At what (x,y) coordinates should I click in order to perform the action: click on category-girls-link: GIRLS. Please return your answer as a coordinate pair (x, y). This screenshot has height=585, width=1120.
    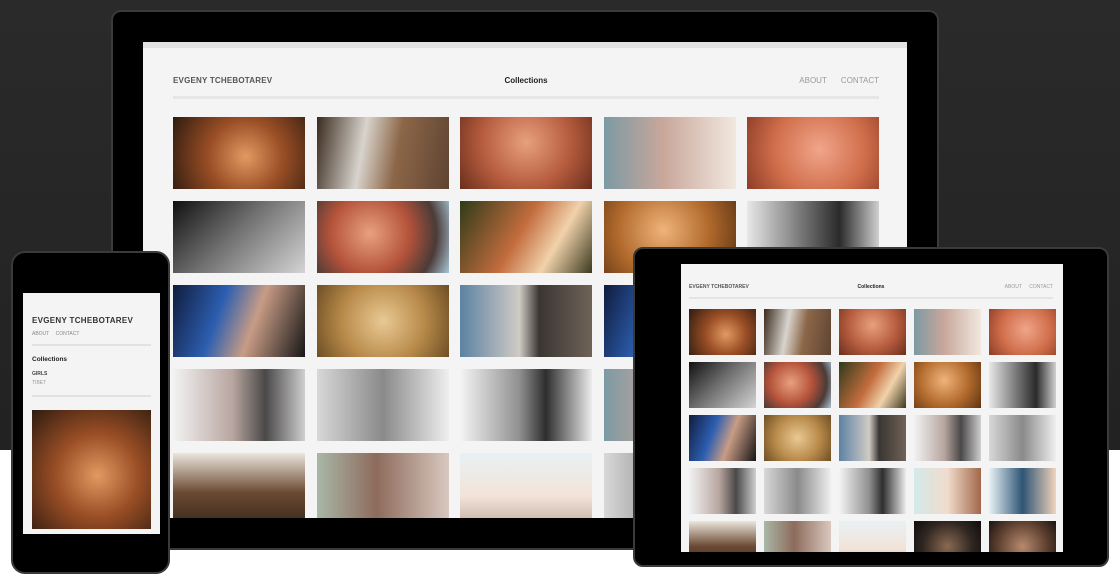
    Looking at the image, I should click on (39, 374).